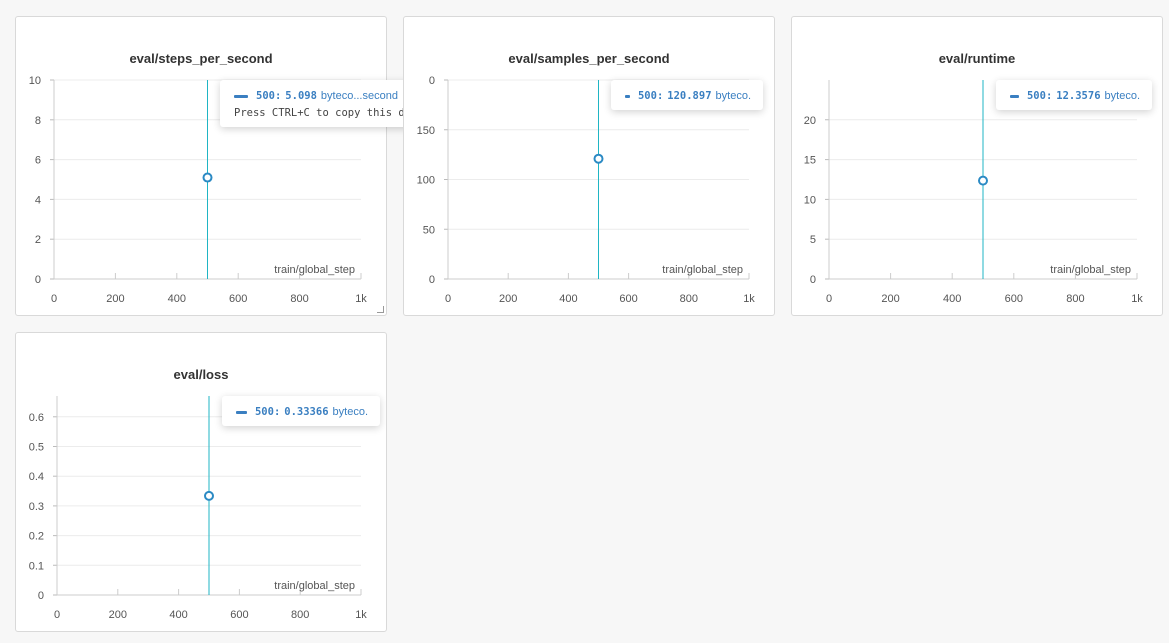 This screenshot has width=1169, height=643. What do you see at coordinates (380, 309) in the screenshot?
I see `resize-handle` at bounding box center [380, 309].